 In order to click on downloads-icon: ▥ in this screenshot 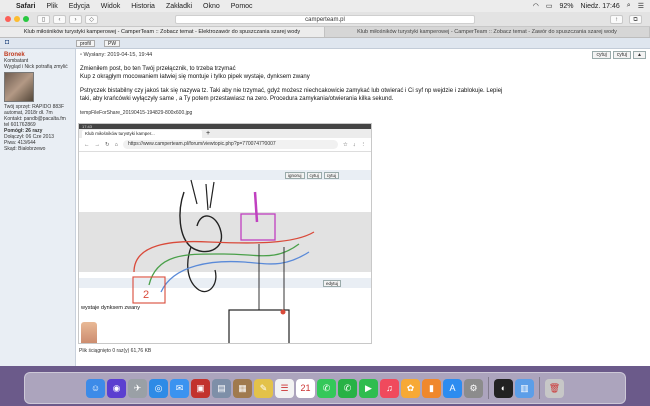, I will do `click(524, 388)`.